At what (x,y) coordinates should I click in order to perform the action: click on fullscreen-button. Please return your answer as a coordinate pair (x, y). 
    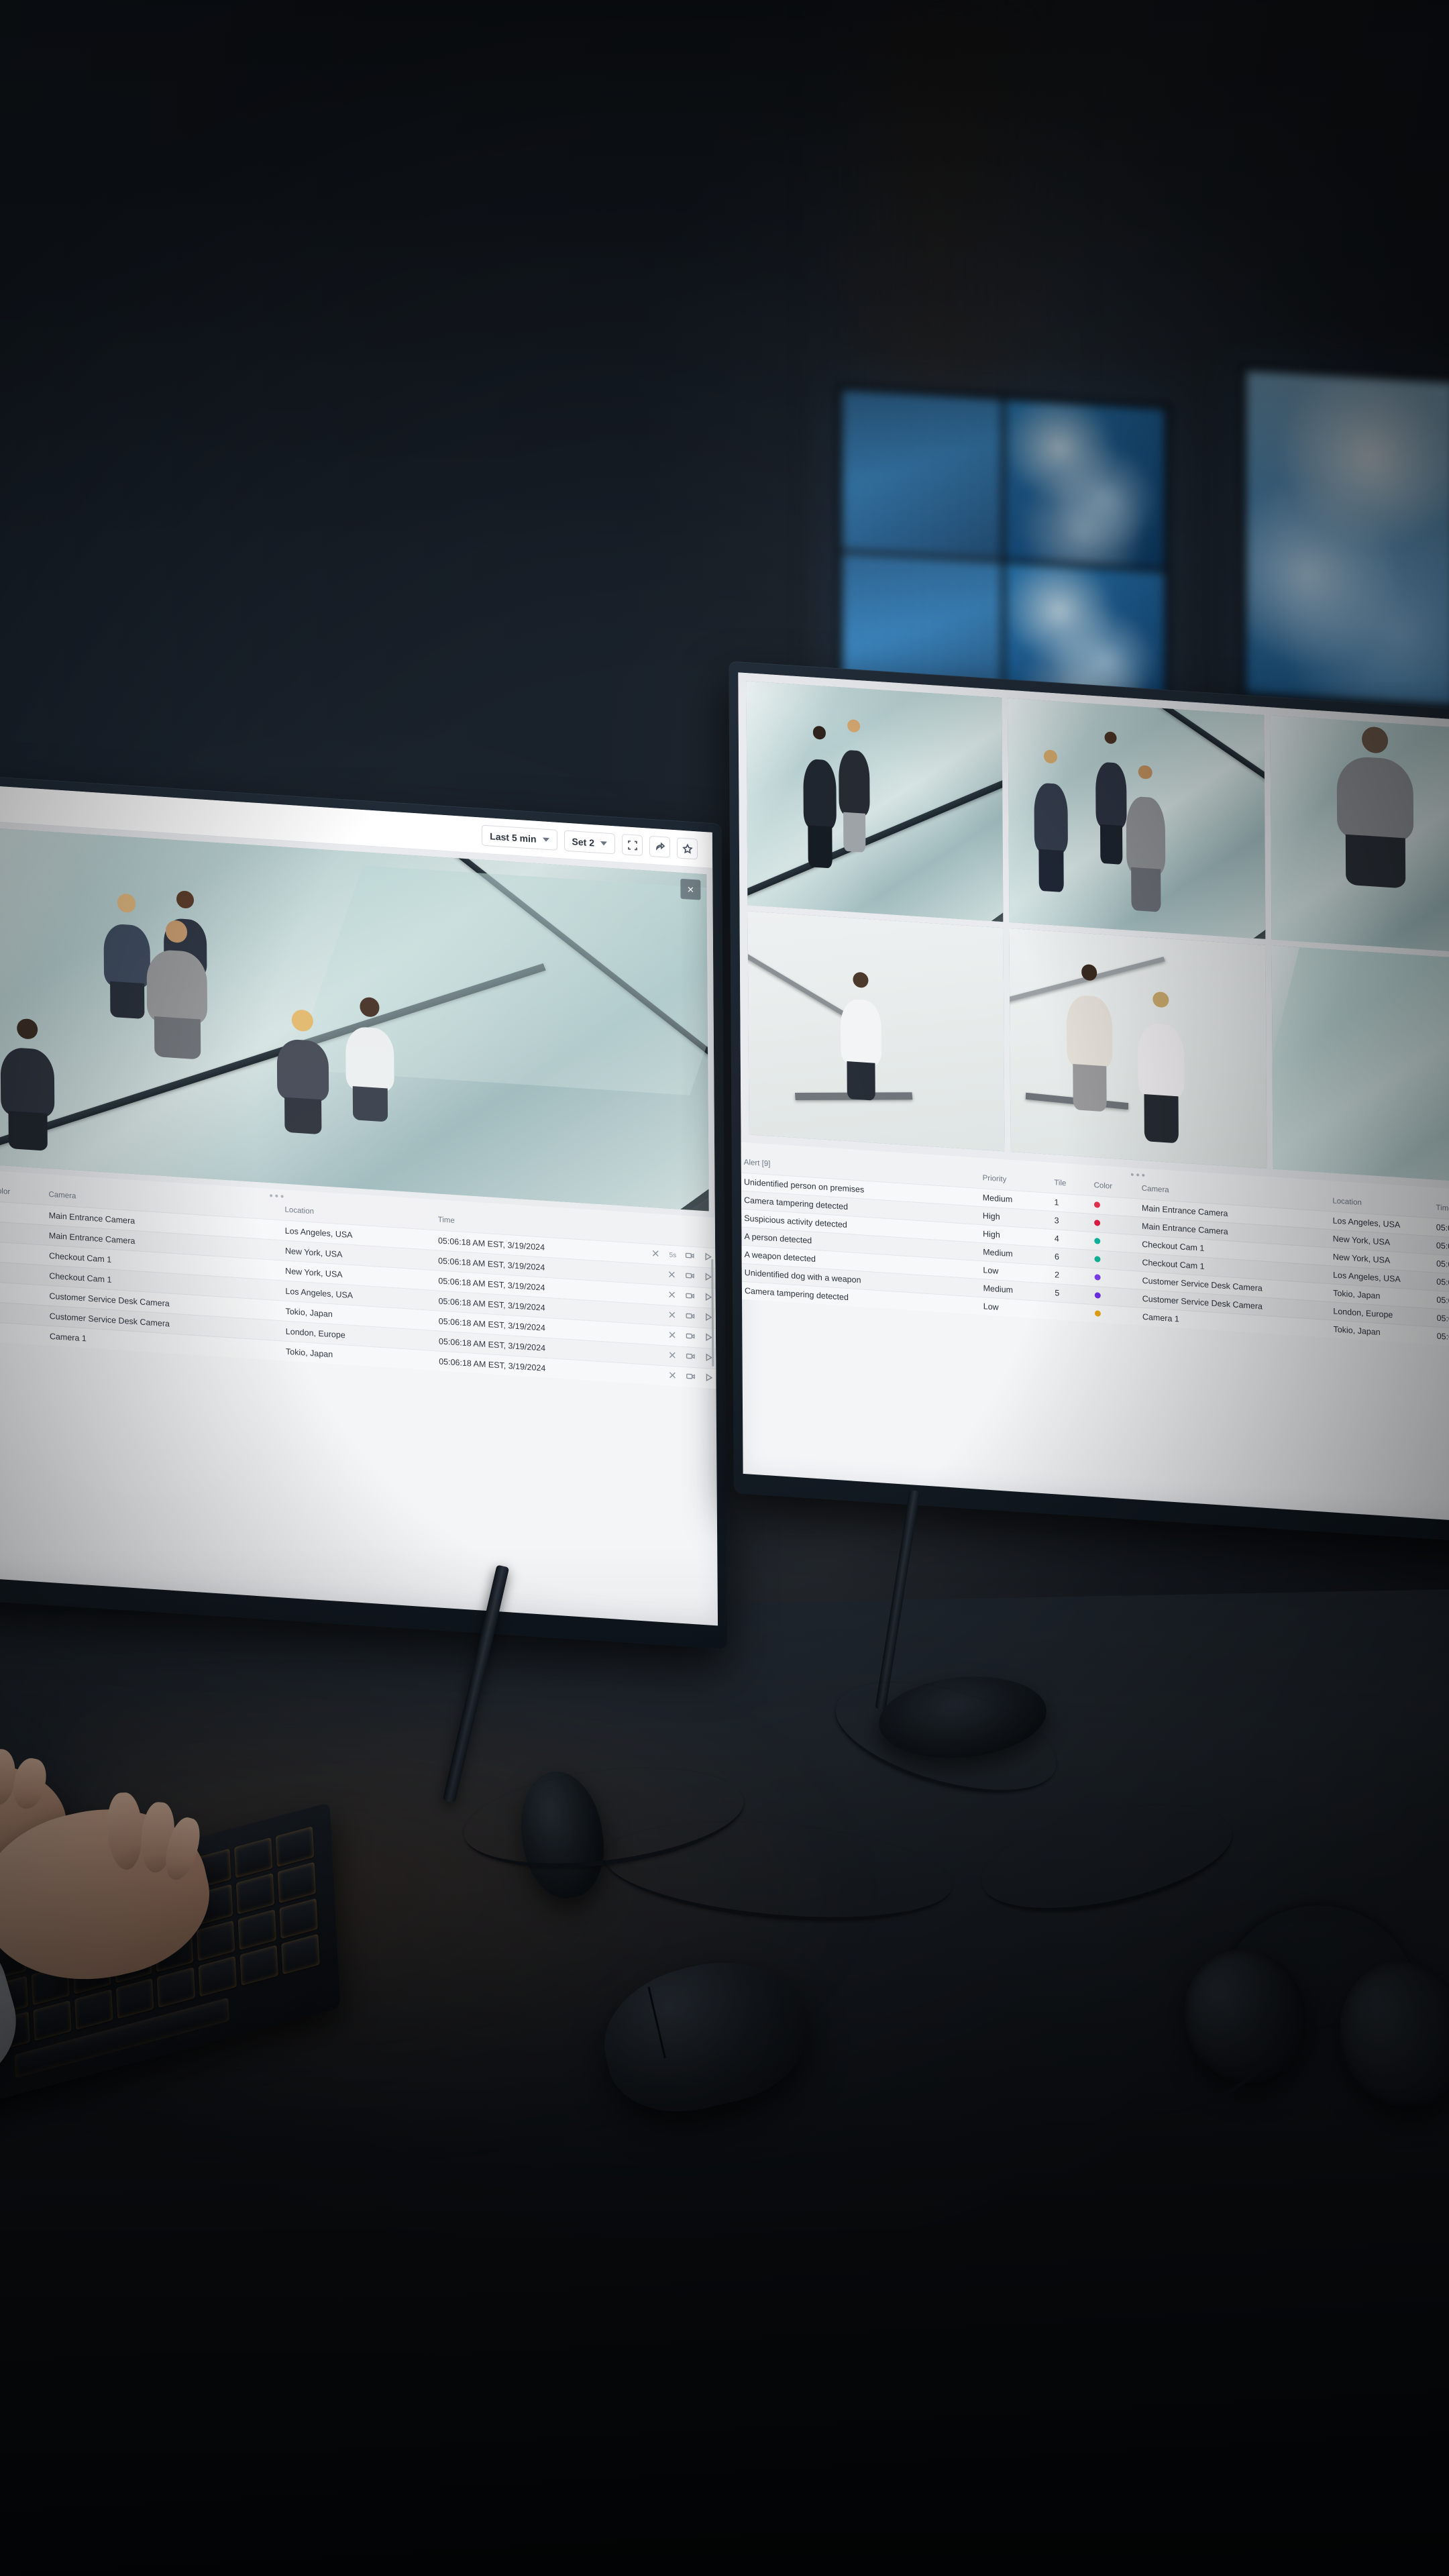
    Looking at the image, I should click on (632, 845).